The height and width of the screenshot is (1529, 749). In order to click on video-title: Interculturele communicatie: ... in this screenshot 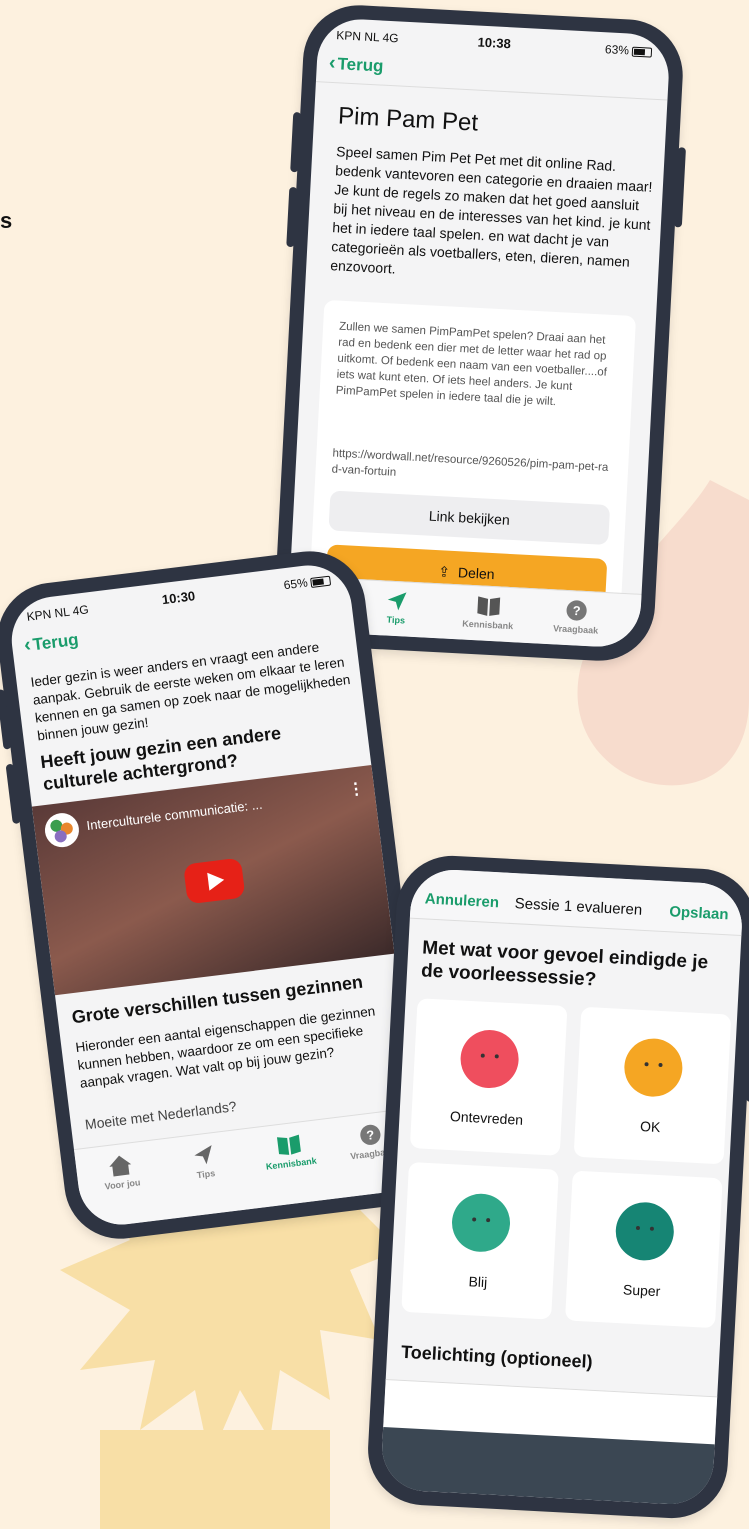, I will do `click(174, 815)`.